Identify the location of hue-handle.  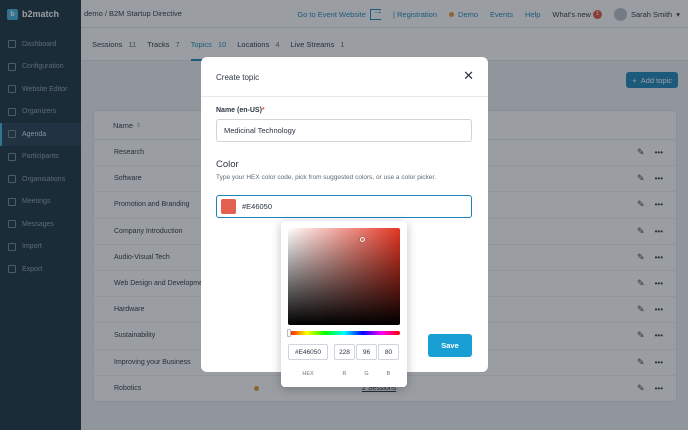
(289, 333).